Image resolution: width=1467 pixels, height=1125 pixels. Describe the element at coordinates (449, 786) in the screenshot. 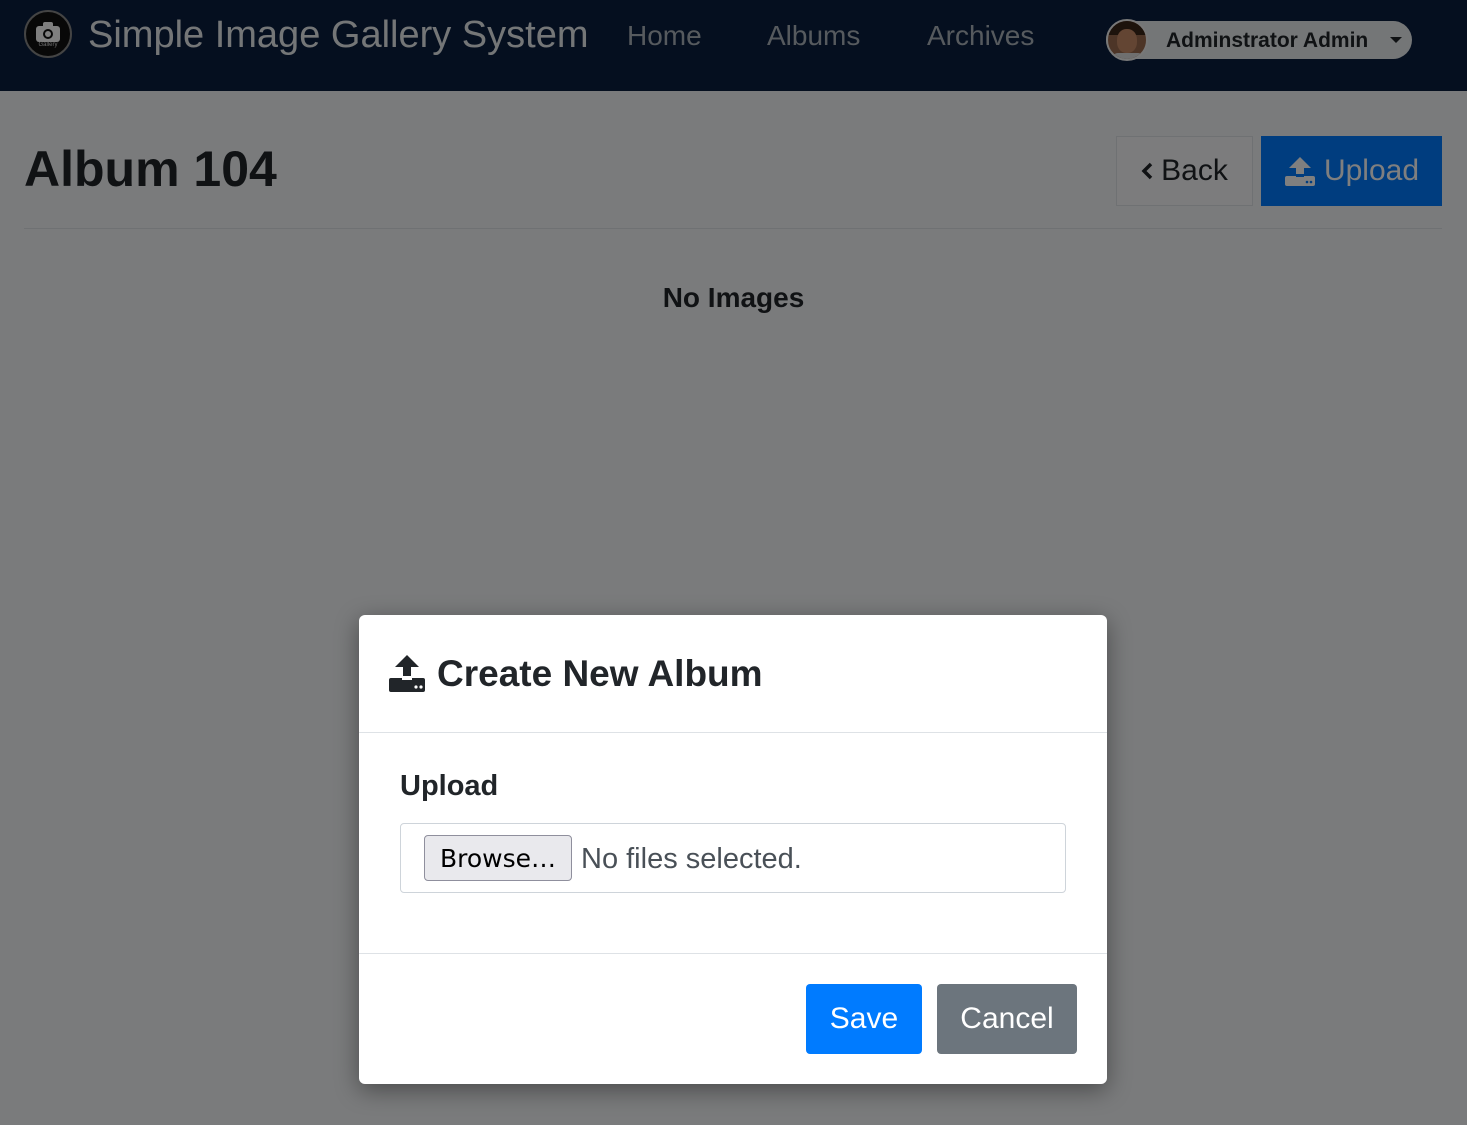

I see `upload-field-label: Upload` at that location.